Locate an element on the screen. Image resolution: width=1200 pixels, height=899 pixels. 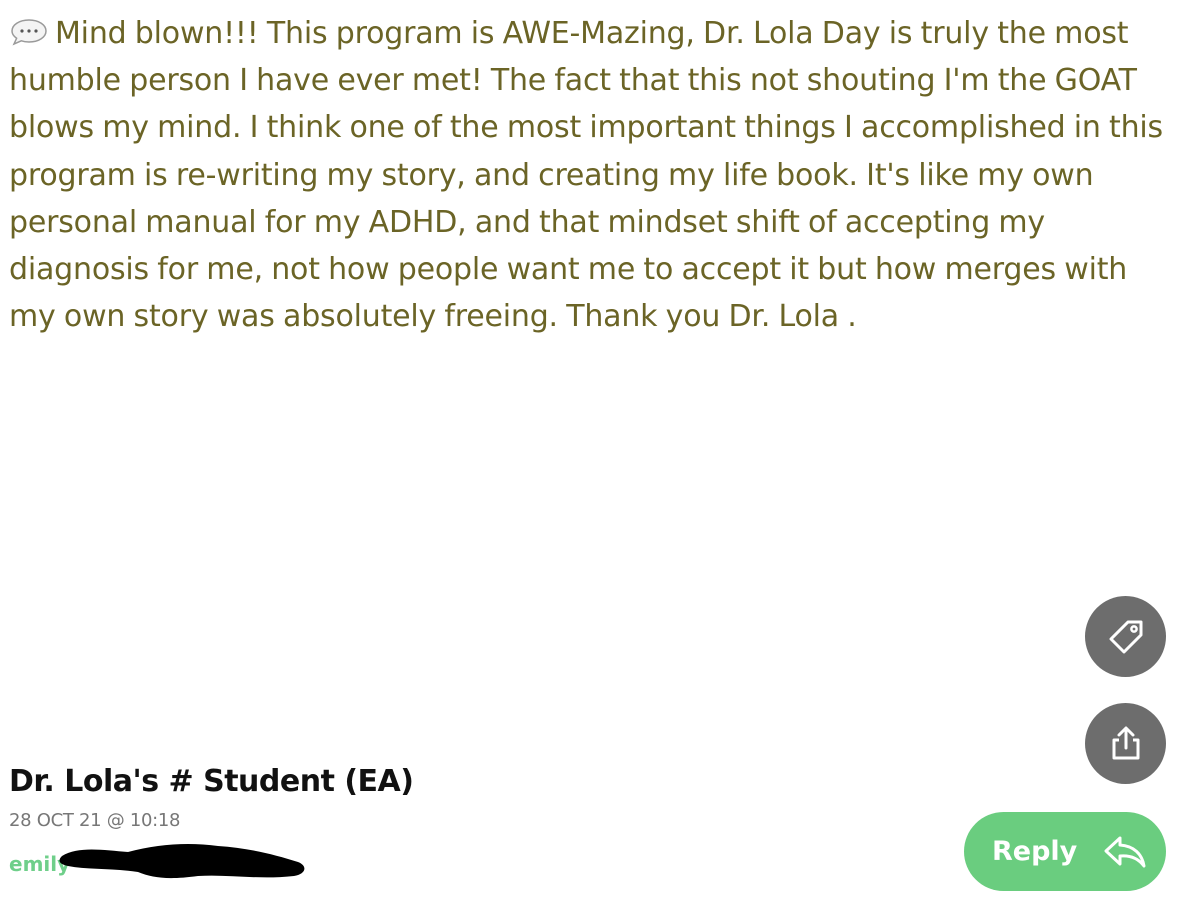
speech-bubble-icon is located at coordinates (29, 32).